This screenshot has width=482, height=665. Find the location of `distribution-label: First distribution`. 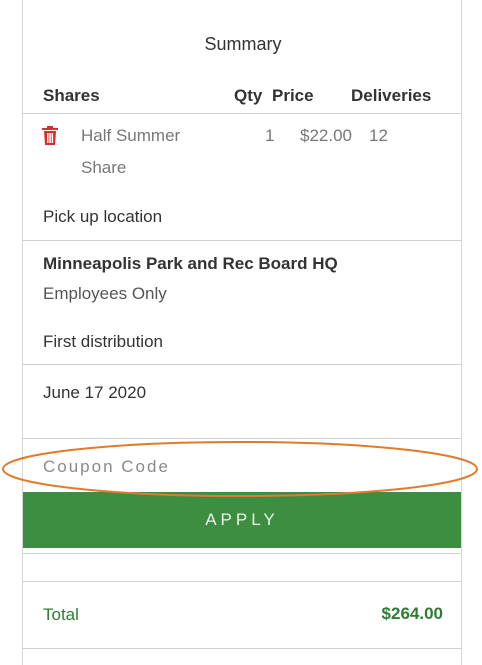

distribution-label: First distribution is located at coordinates (103, 341).